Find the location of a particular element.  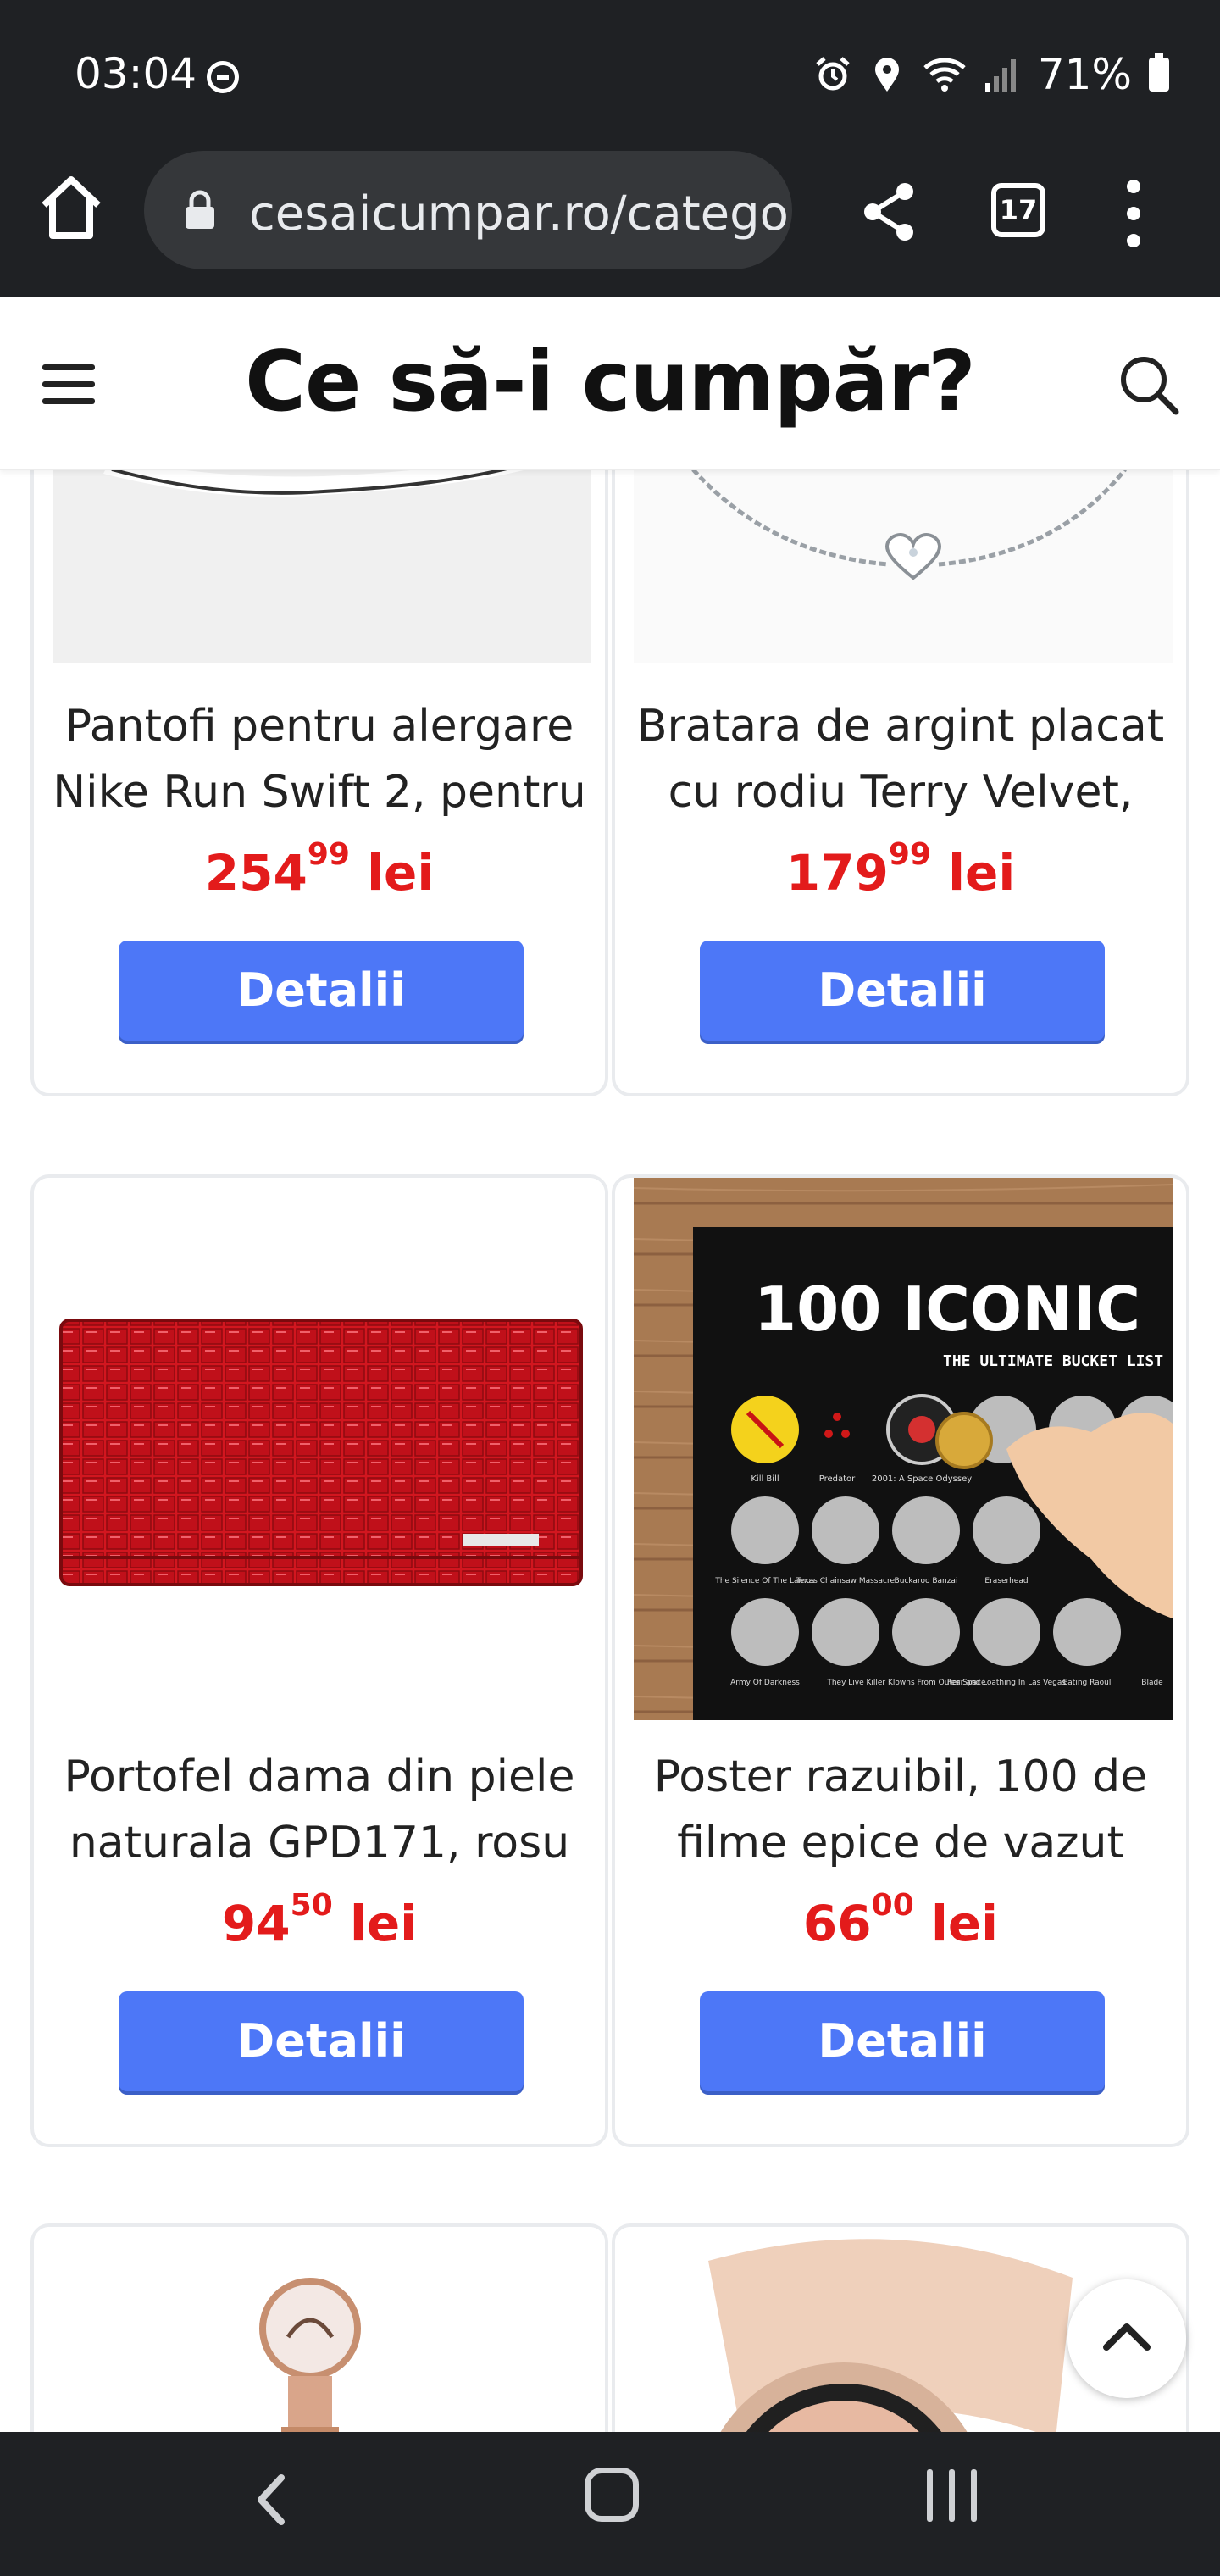

status-icons: 71% is located at coordinates (991, 74).